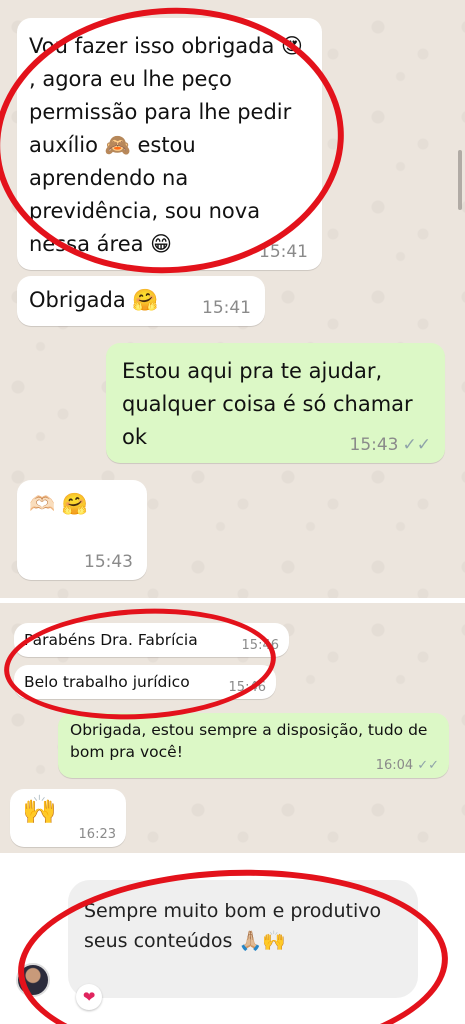 Image resolution: width=465 pixels, height=1024 pixels. Describe the element at coordinates (33, 980) in the screenshot. I see `avatar` at that location.